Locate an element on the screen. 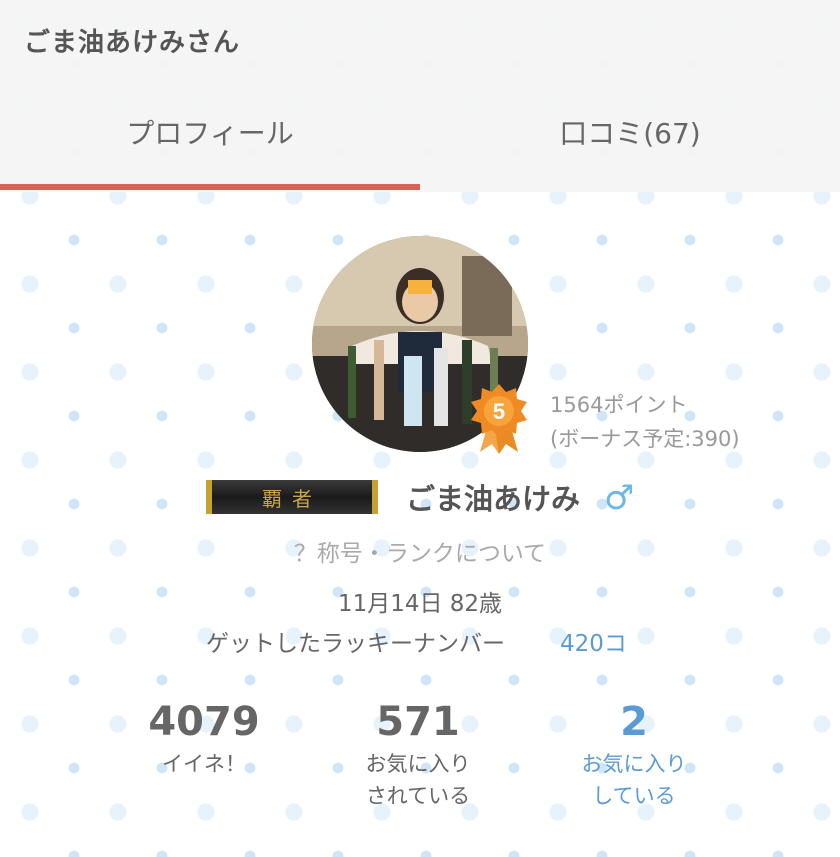 This screenshot has width=840, height=857. following-label: お気に入り している is located at coordinates (634, 780).